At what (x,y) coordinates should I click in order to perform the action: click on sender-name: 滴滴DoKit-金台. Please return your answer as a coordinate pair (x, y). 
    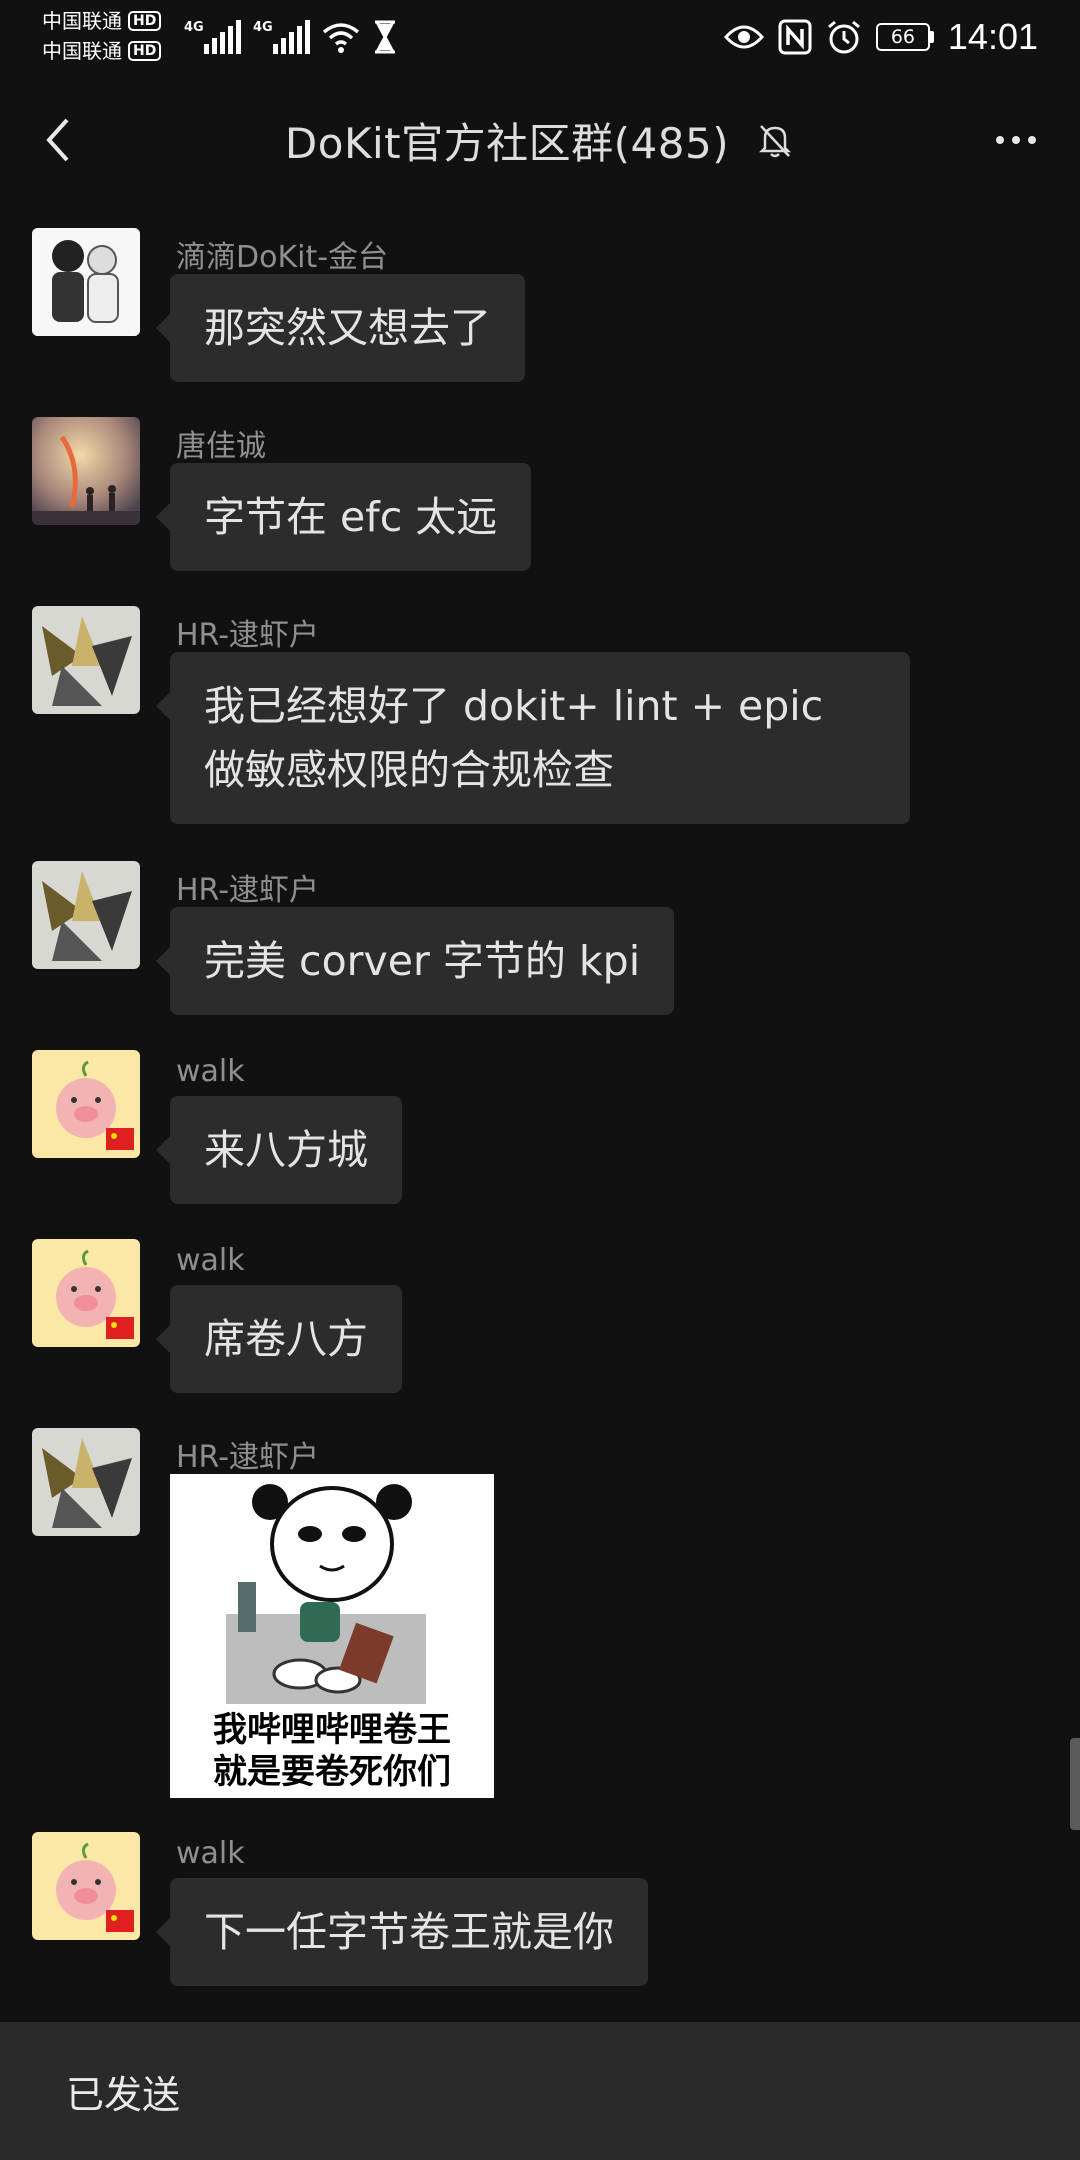
    Looking at the image, I should click on (282, 257).